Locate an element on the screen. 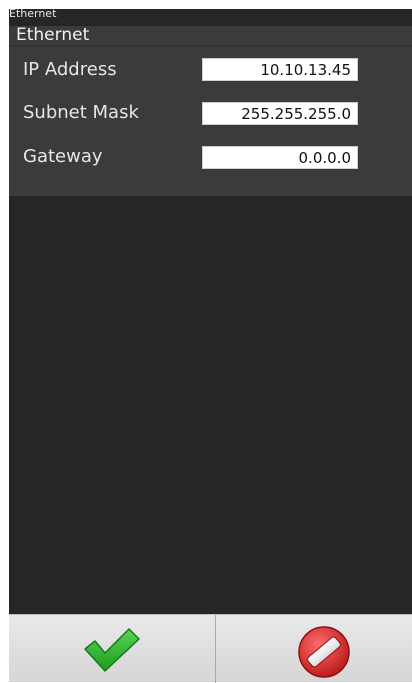  checkmark-icon is located at coordinates (112, 650).